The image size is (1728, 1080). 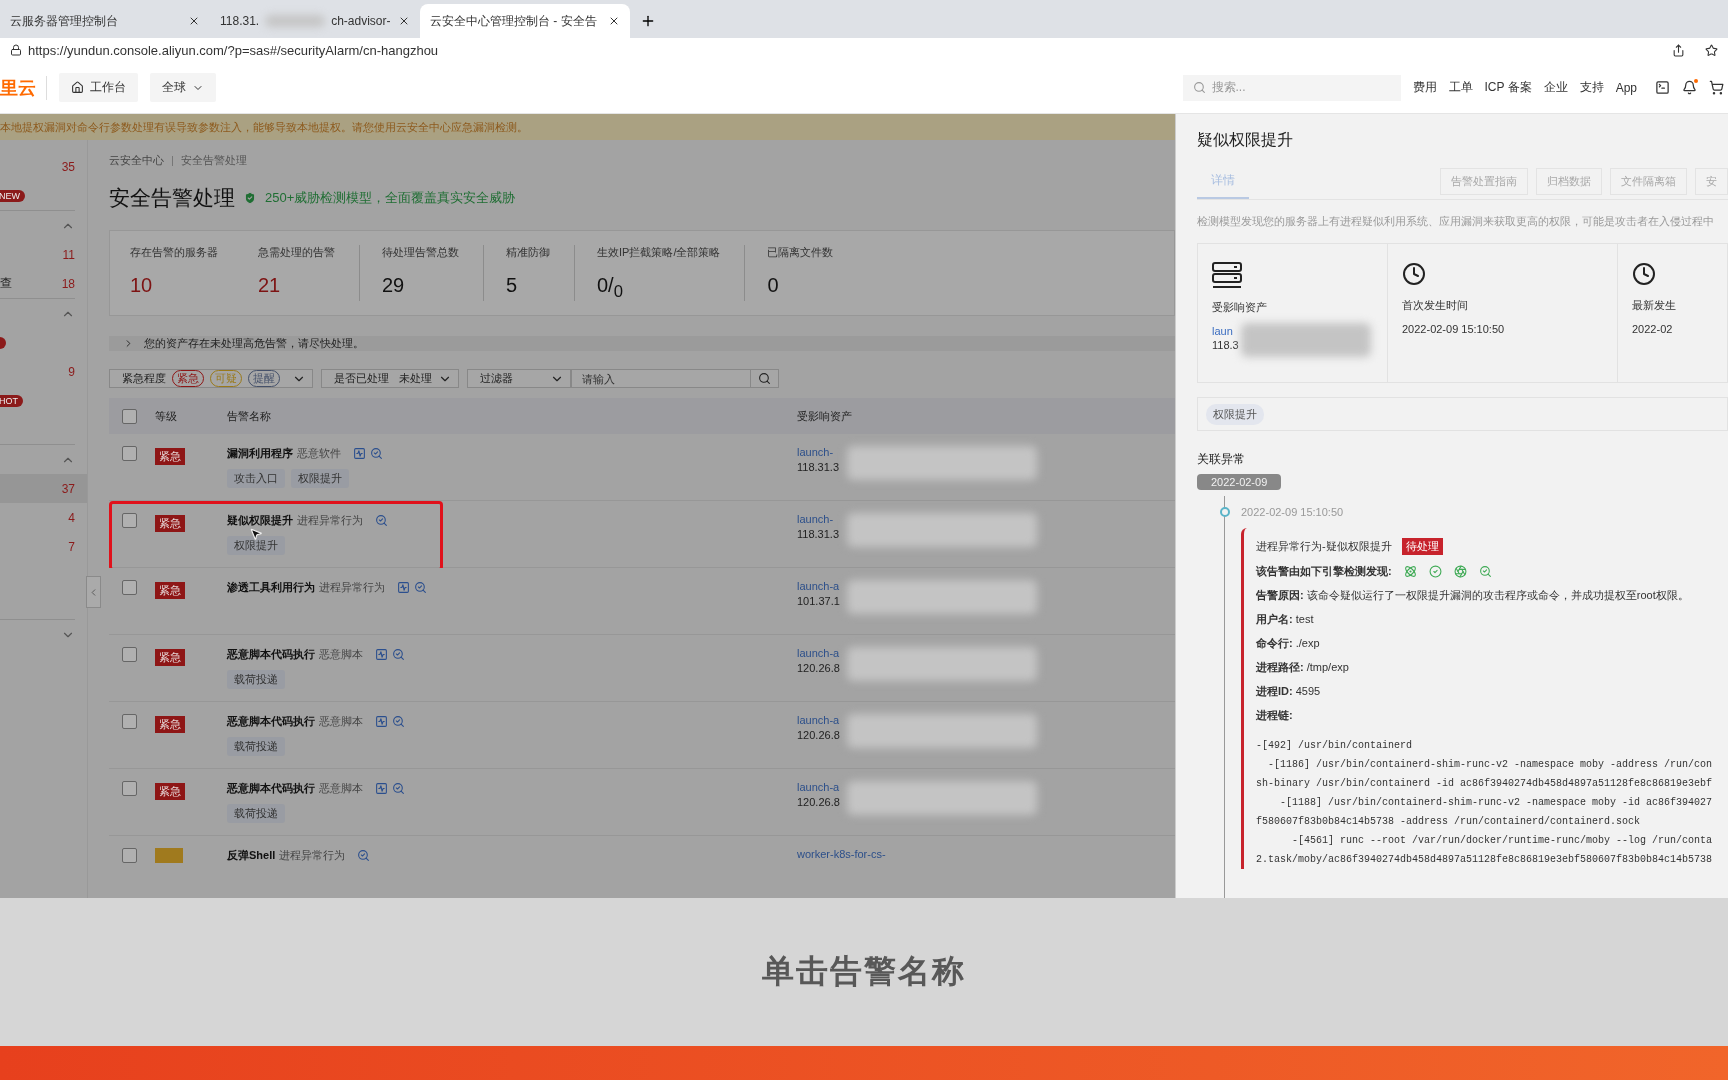 I want to click on asset-ip: 118.31.3, so click(x=818, y=534).